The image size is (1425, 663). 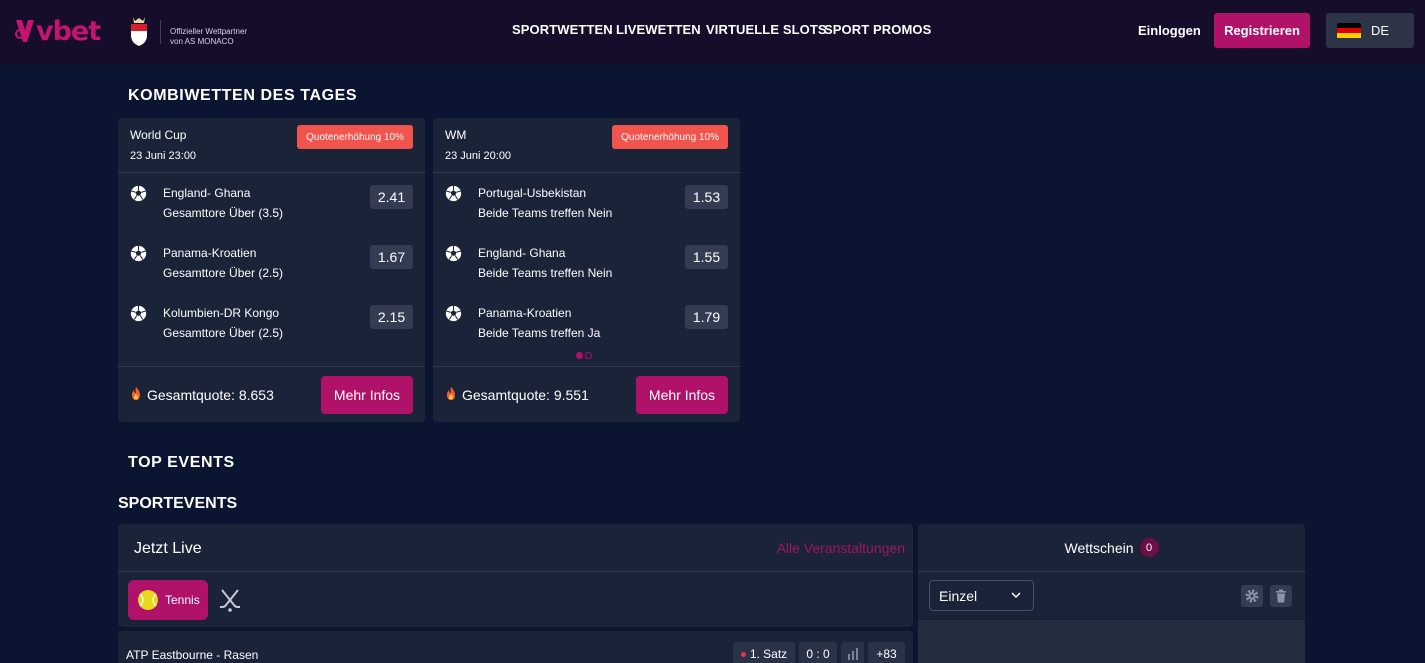 I want to click on betslip-title: Wettschein, so click(x=1099, y=547).